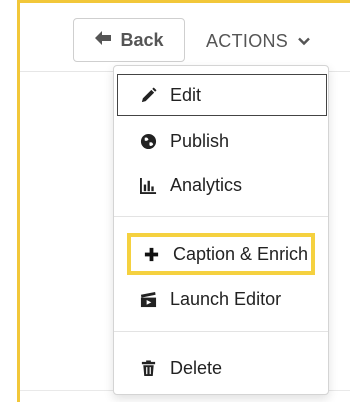 This screenshot has width=350, height=402. I want to click on menu-item-launch-editor: Launch Editor, so click(221, 299).